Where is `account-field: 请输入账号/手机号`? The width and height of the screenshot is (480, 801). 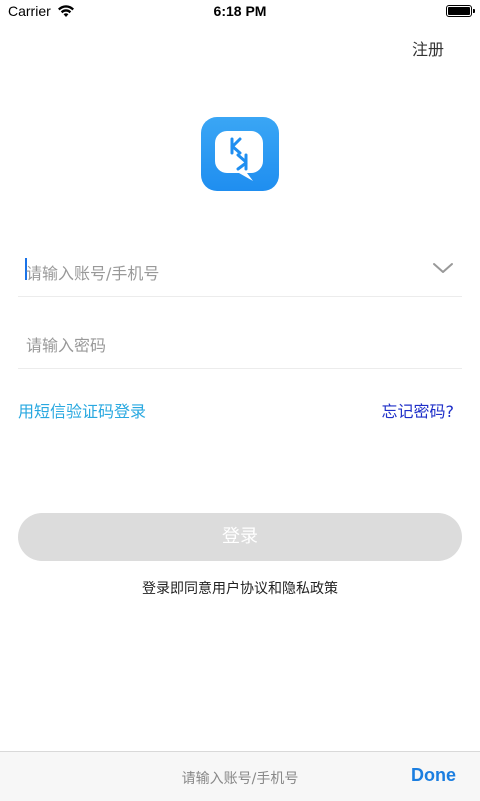
account-field: 请输入账号/手机号 is located at coordinates (240, 268).